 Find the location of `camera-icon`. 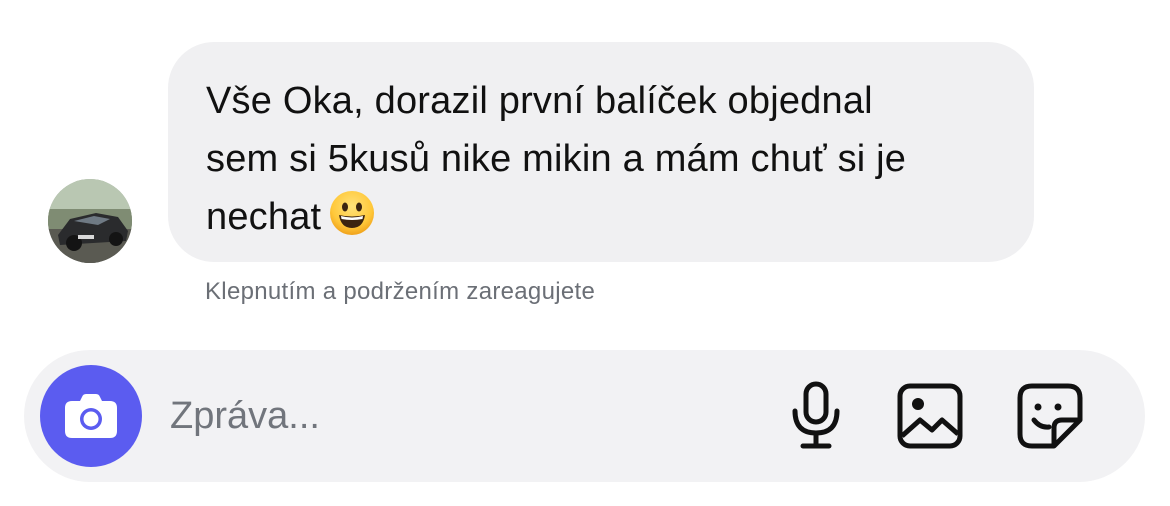

camera-icon is located at coordinates (91, 416).